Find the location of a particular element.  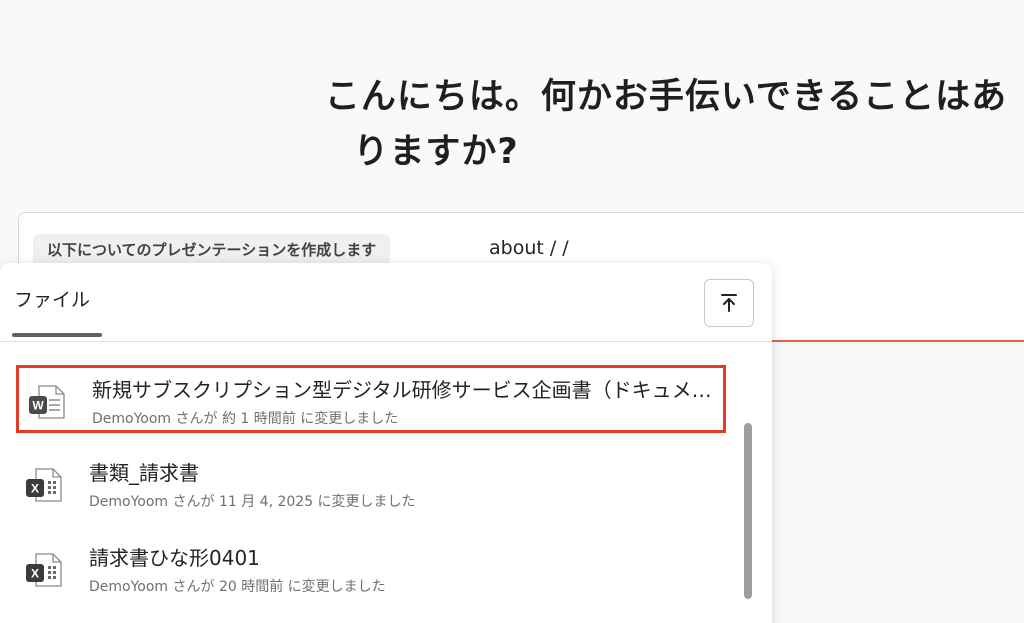

file-name: 請求書ひな形0401 is located at coordinates (174, 558).